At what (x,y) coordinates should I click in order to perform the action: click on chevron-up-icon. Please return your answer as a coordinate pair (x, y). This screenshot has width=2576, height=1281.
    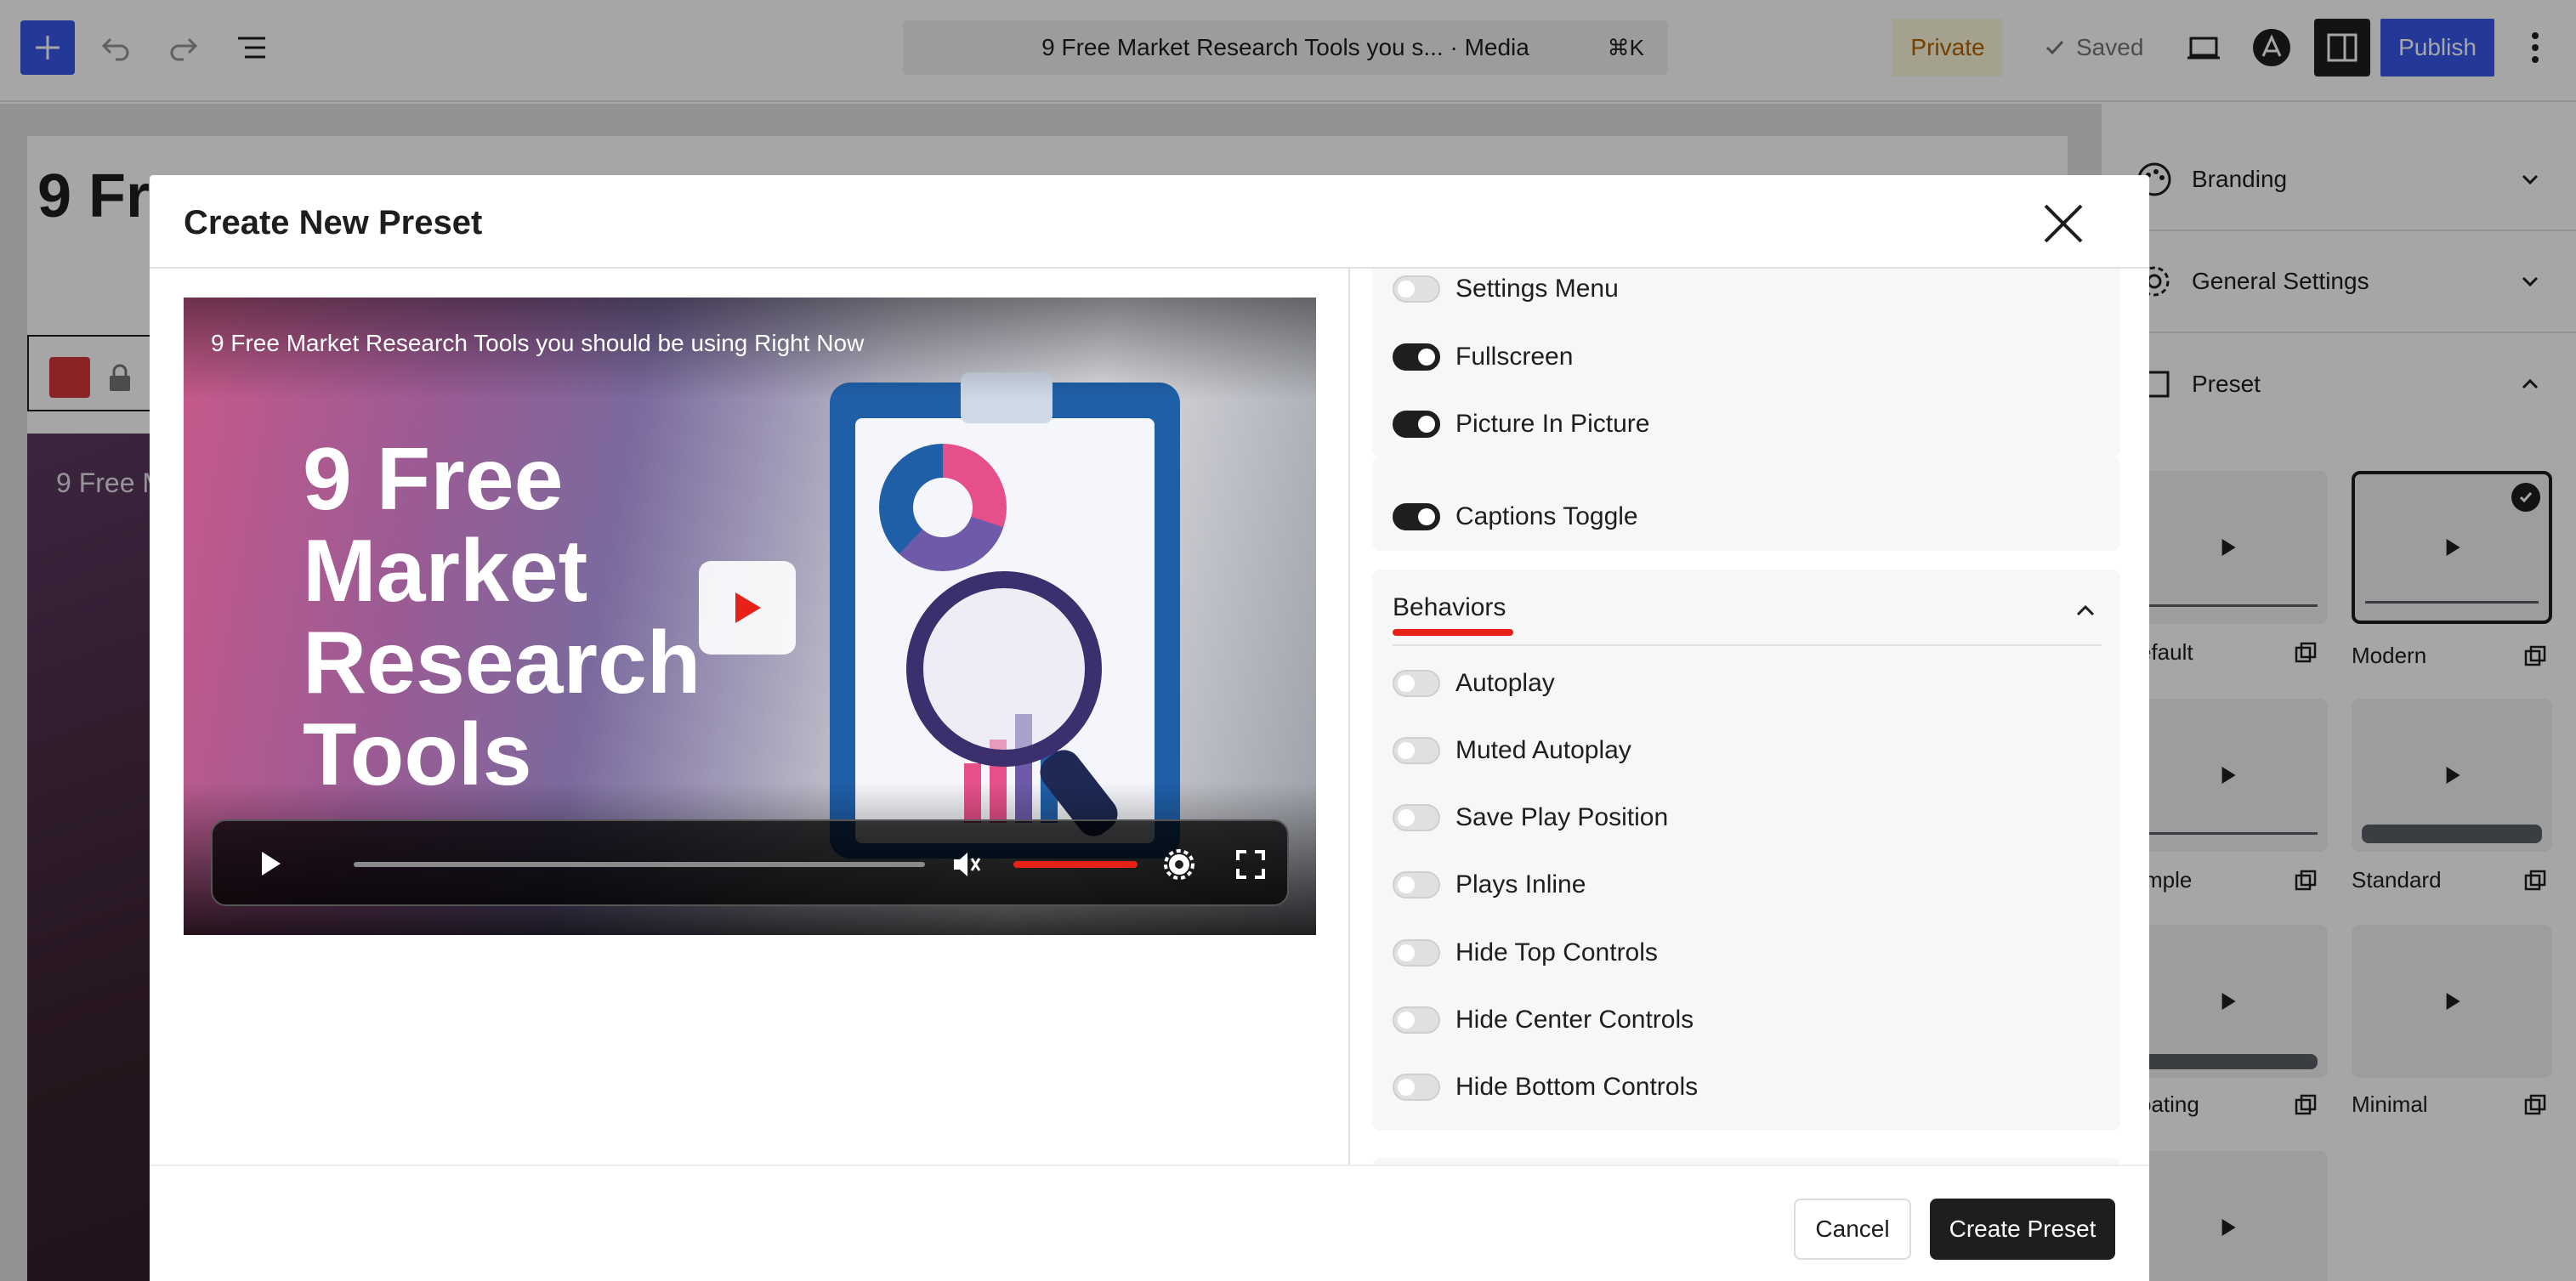
    Looking at the image, I should click on (2086, 611).